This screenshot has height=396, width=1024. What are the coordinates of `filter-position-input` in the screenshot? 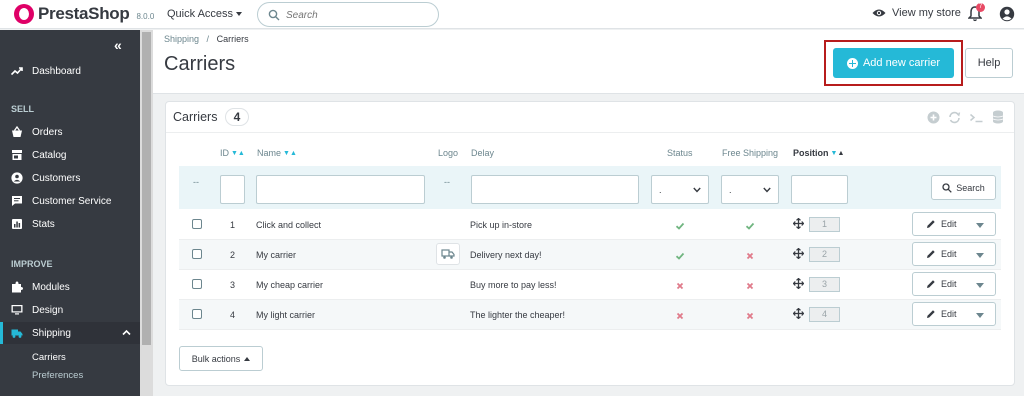 It's located at (819, 189).